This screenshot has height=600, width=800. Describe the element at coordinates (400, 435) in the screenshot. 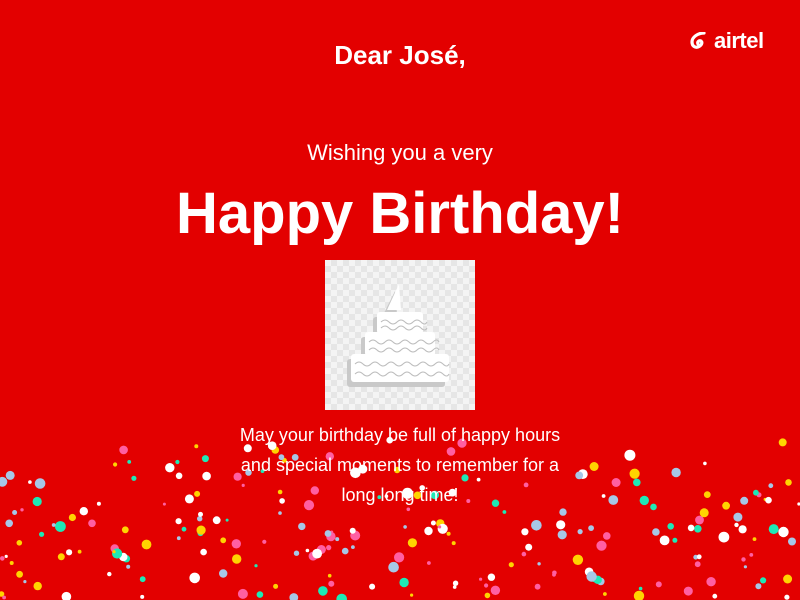

I see `message-line: May your birthday be full of happy hours` at that location.